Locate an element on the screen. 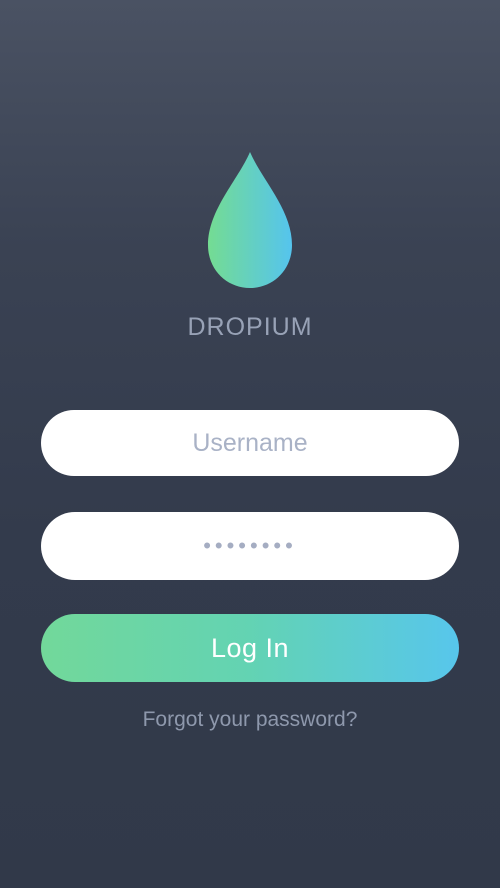 This screenshot has height=888, width=500. password-field-container is located at coordinates (250, 546).